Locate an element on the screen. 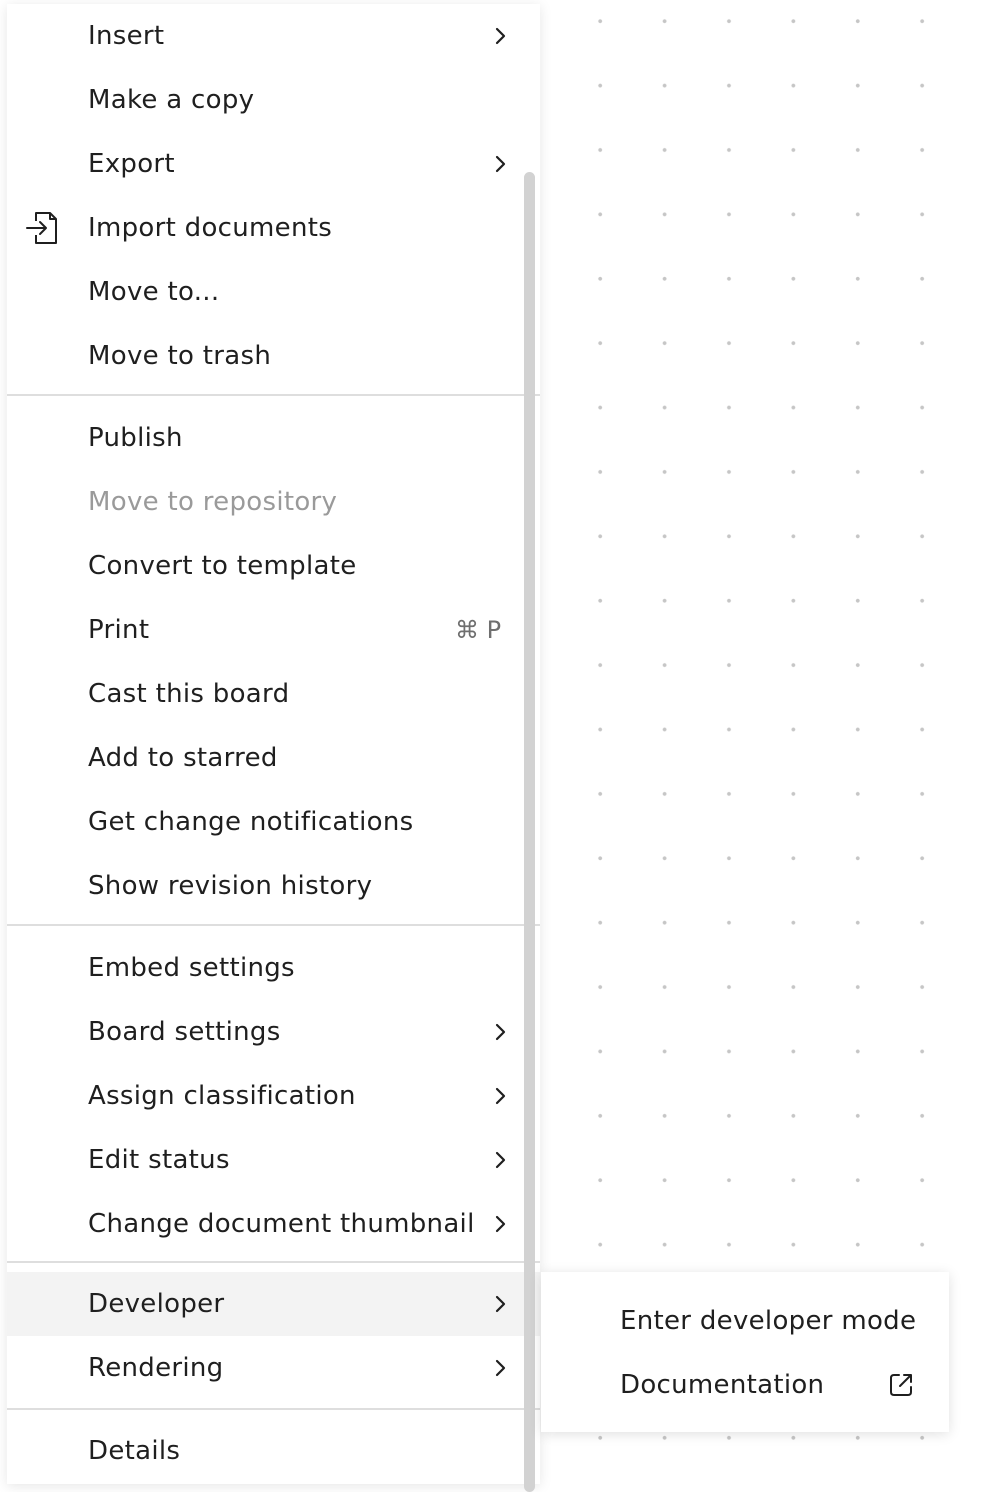 The width and height of the screenshot is (984, 1492). menu-item-label: Import documents is located at coordinates (210, 228).